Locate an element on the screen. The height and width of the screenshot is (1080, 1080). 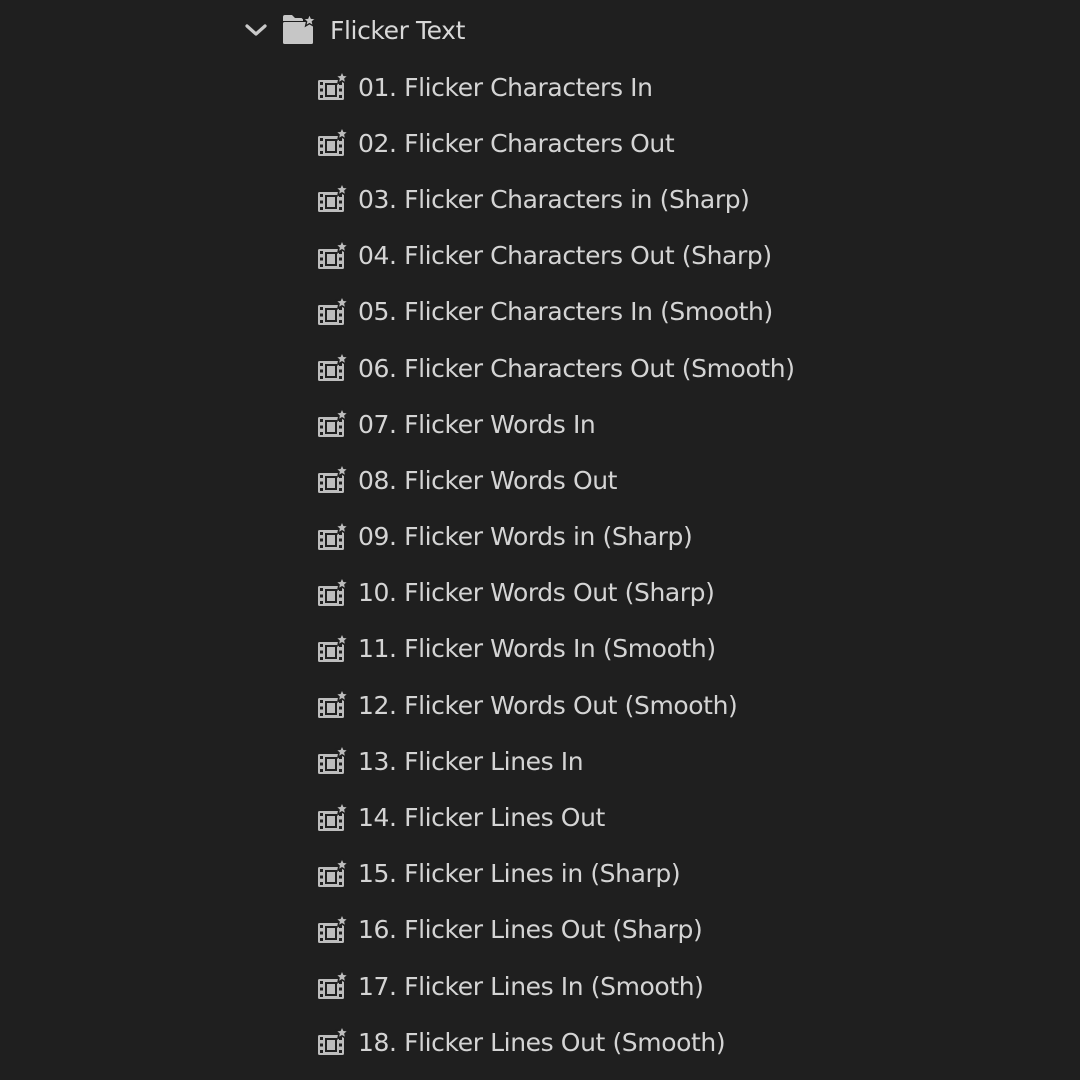
item-label: 07. Flicker Words In is located at coordinates (477, 424).